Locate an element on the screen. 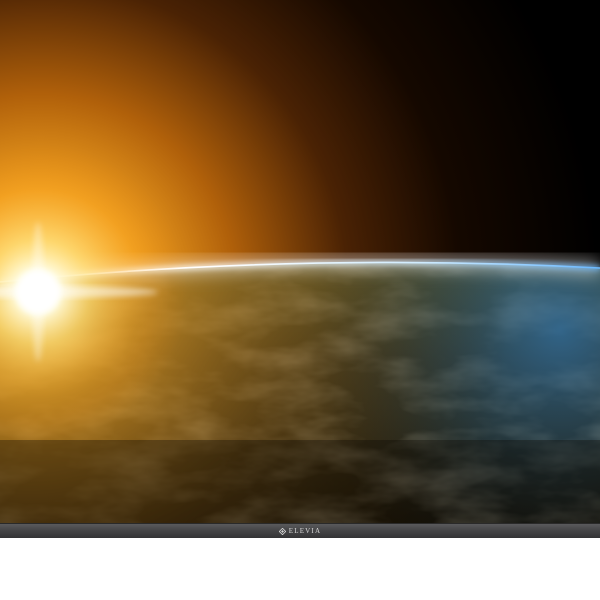  background-area is located at coordinates (300, 569).